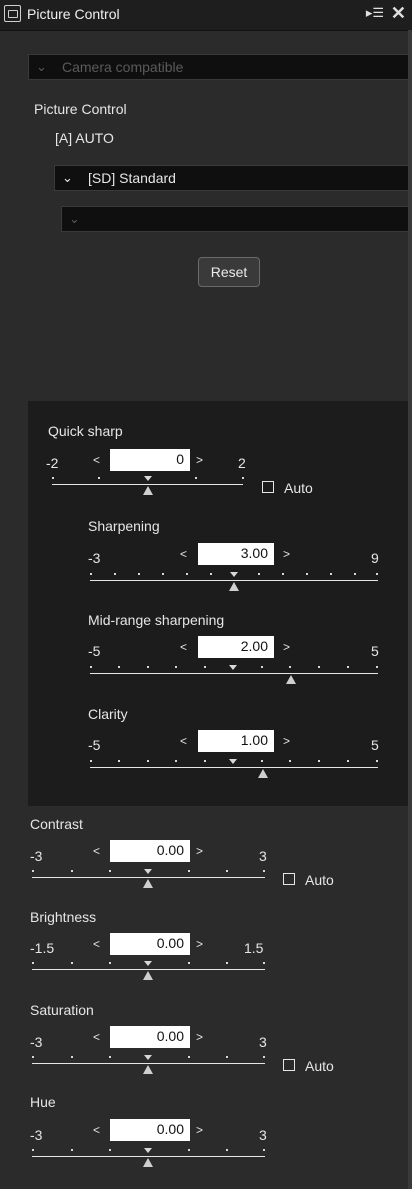 This screenshot has height=1189, width=412. What do you see at coordinates (199, 851) in the screenshot?
I see `contrast-increment: >` at bounding box center [199, 851].